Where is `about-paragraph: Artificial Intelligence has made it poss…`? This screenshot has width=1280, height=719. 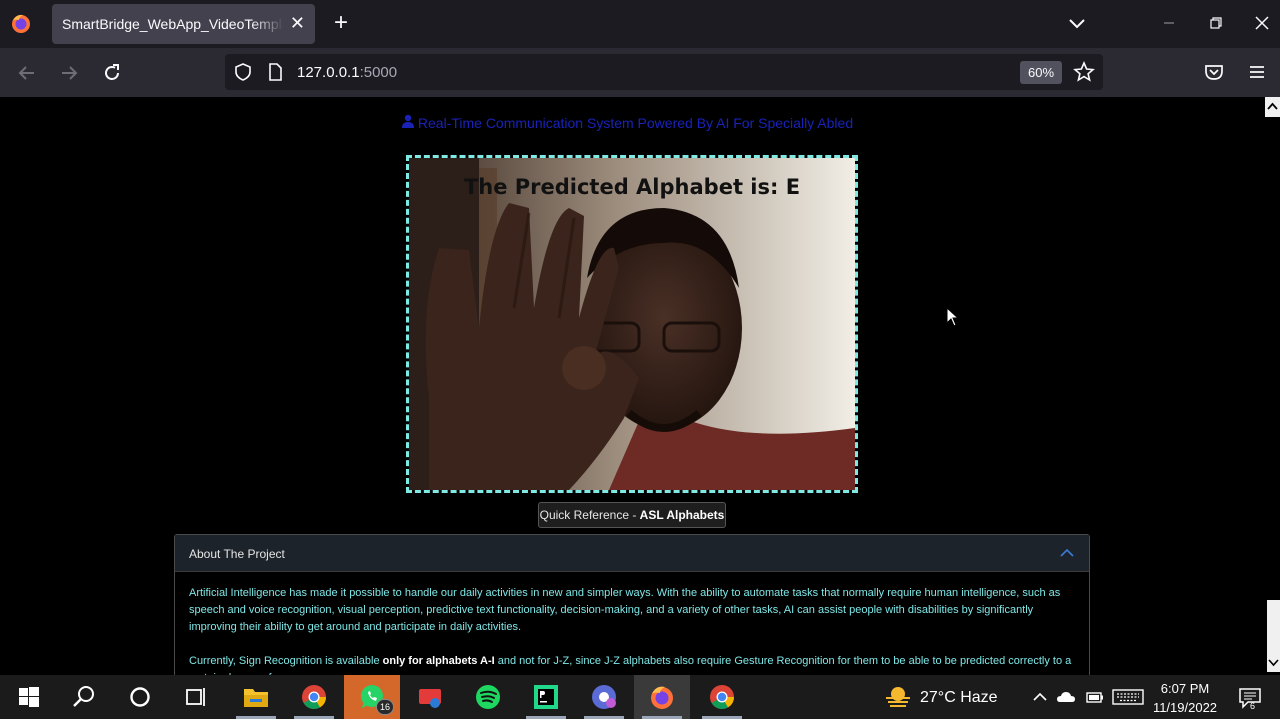 about-paragraph: Artificial Intelligence has made it poss… is located at coordinates (625, 610).